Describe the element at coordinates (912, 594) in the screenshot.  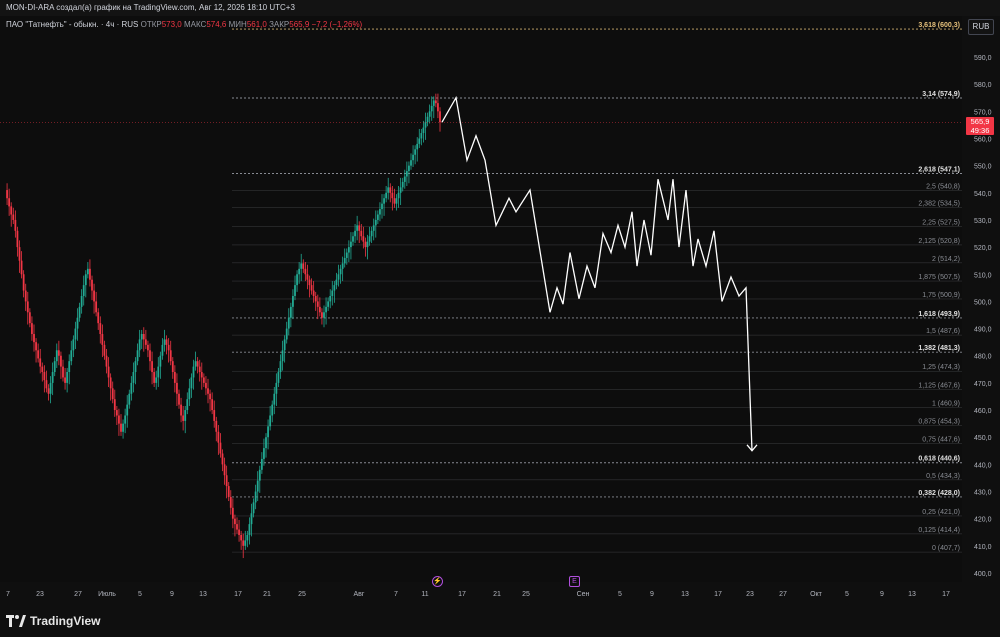
I see `time-axis-tick-label: 13` at that location.